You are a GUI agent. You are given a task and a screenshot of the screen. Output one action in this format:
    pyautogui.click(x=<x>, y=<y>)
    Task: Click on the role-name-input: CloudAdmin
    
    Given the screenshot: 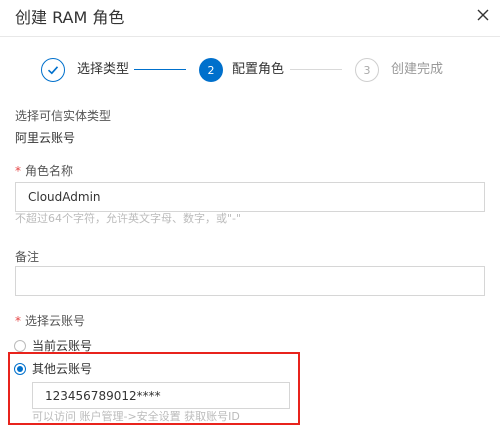 What is the action you would take?
    pyautogui.click(x=250, y=197)
    